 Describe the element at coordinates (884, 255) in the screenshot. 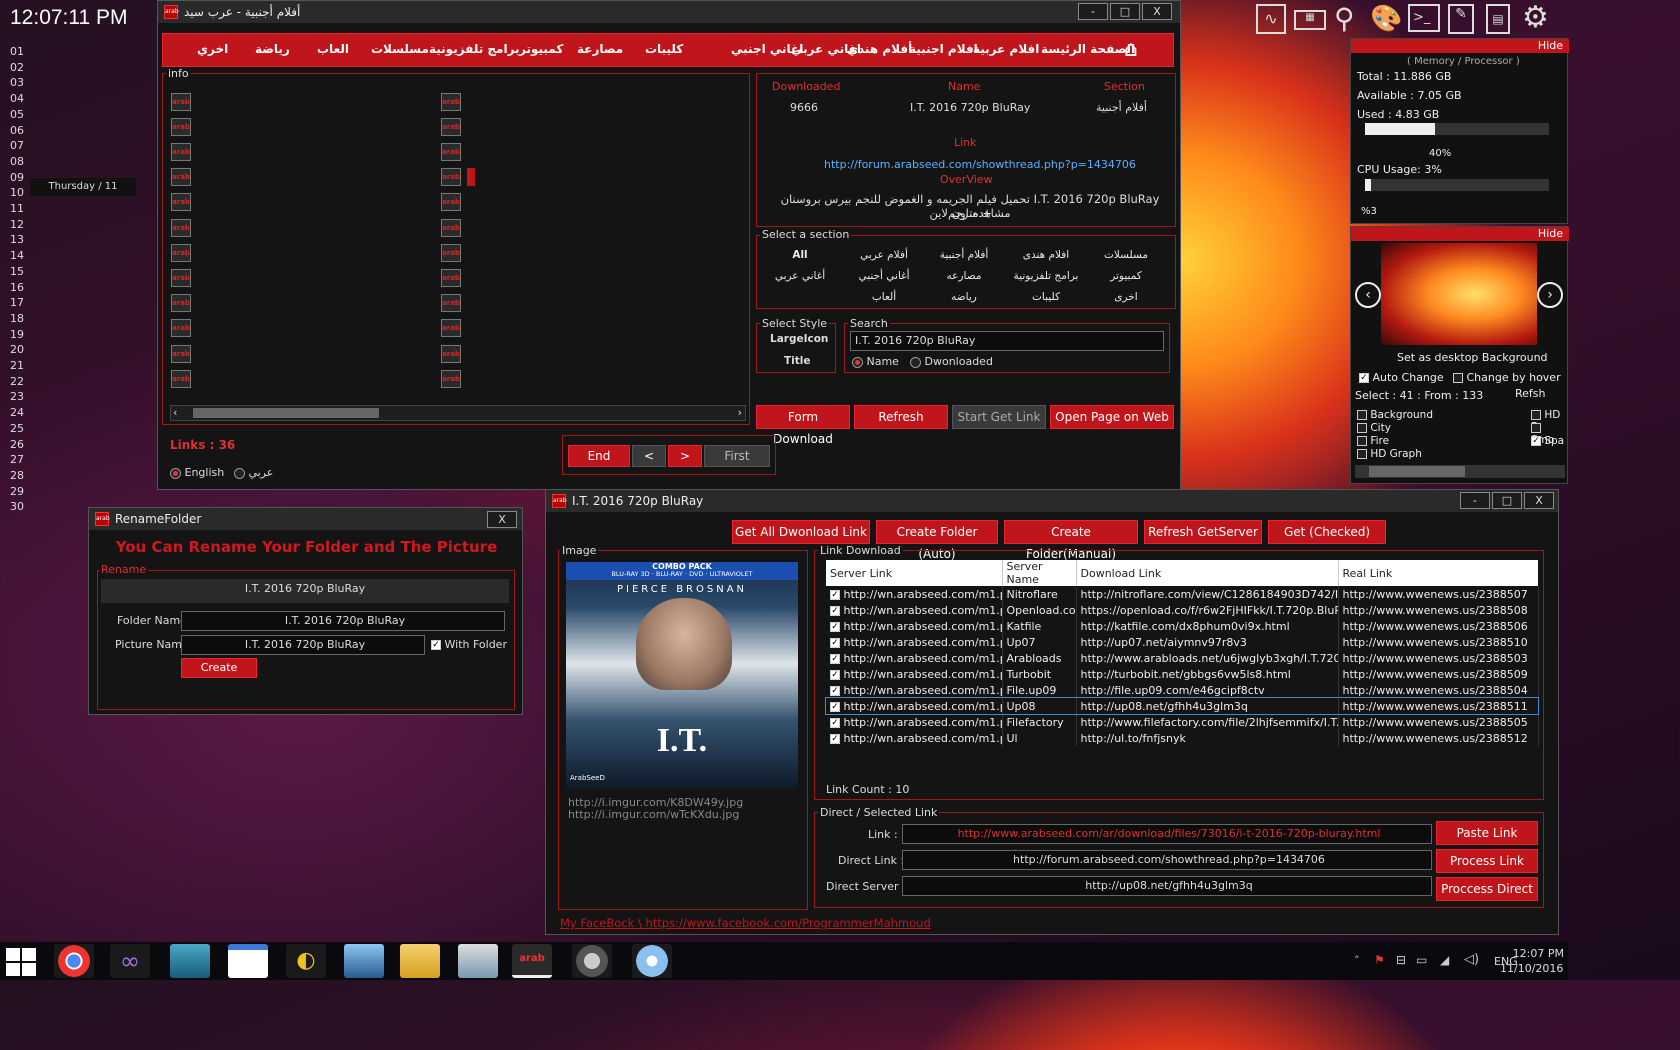

I see `section-item: أفلام عربي` at that location.